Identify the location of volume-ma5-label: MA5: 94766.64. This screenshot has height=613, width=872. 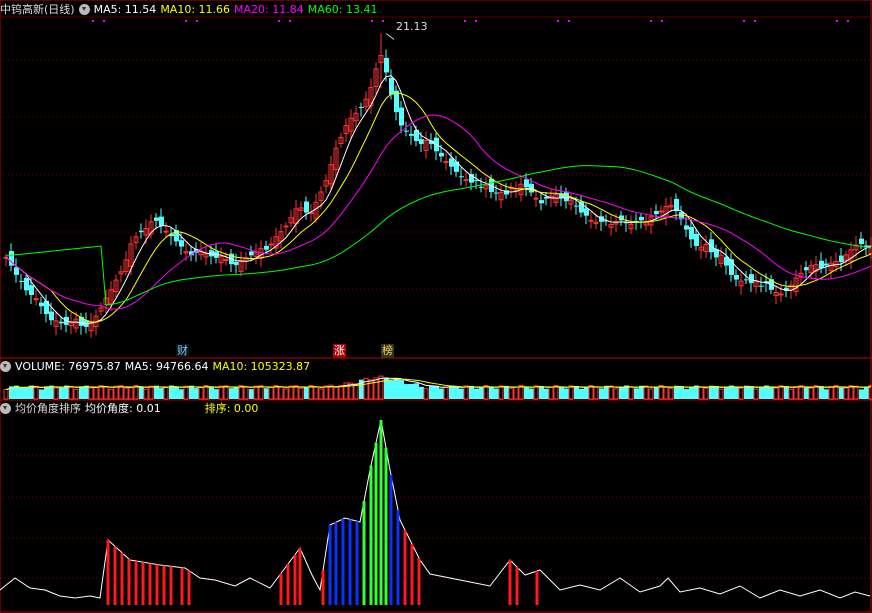
(166, 366).